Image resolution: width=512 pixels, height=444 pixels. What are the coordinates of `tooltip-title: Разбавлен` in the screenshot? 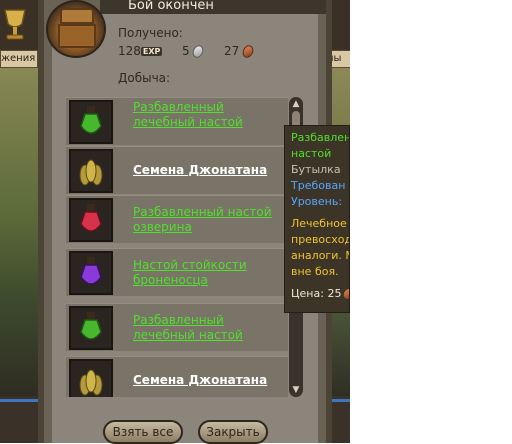 It's located at (320, 137).